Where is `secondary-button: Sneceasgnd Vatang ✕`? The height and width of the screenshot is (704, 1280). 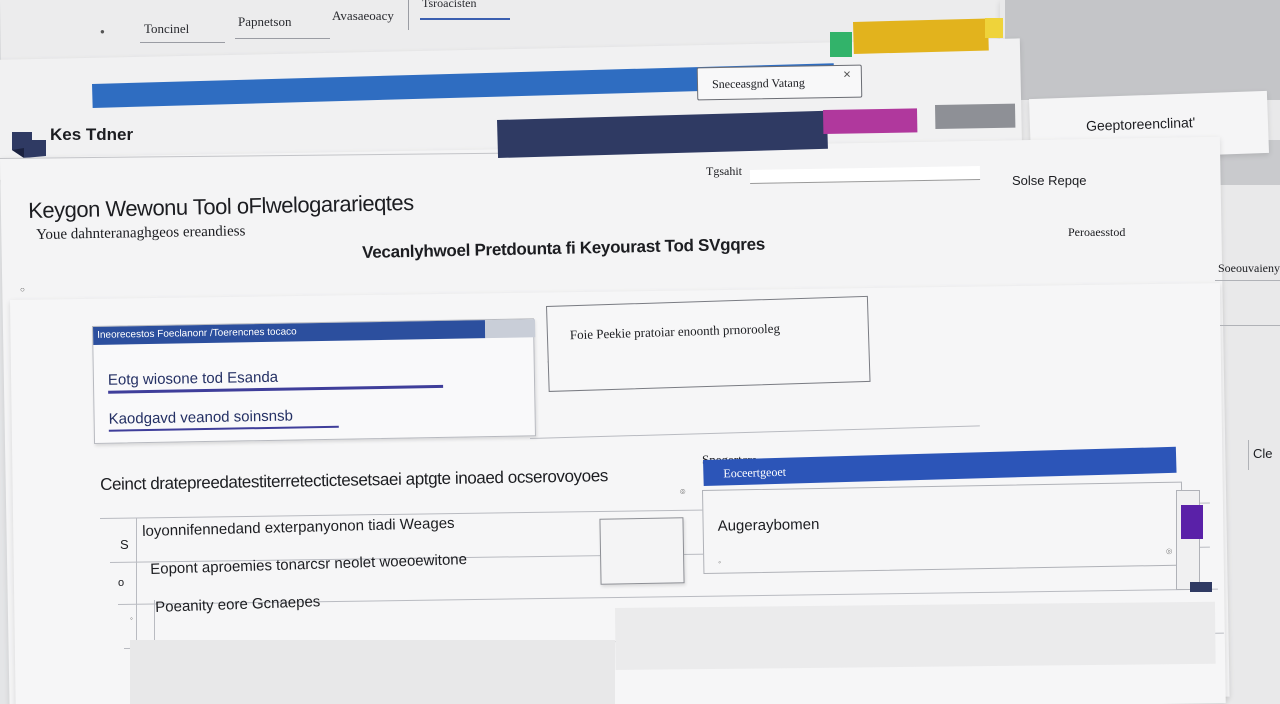 secondary-button: Sneceasgnd Vatang ✕ is located at coordinates (779, 82).